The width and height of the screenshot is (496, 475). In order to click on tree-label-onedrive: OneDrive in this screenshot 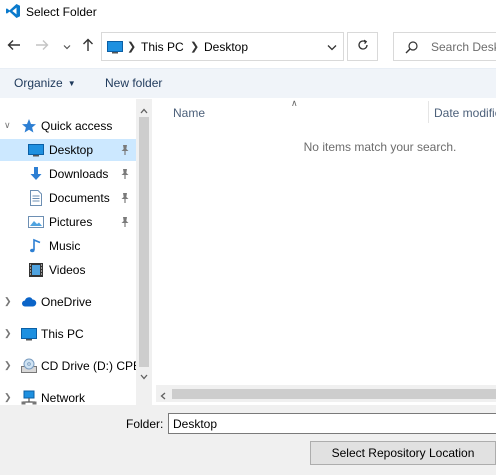, I will do `click(66, 302)`.